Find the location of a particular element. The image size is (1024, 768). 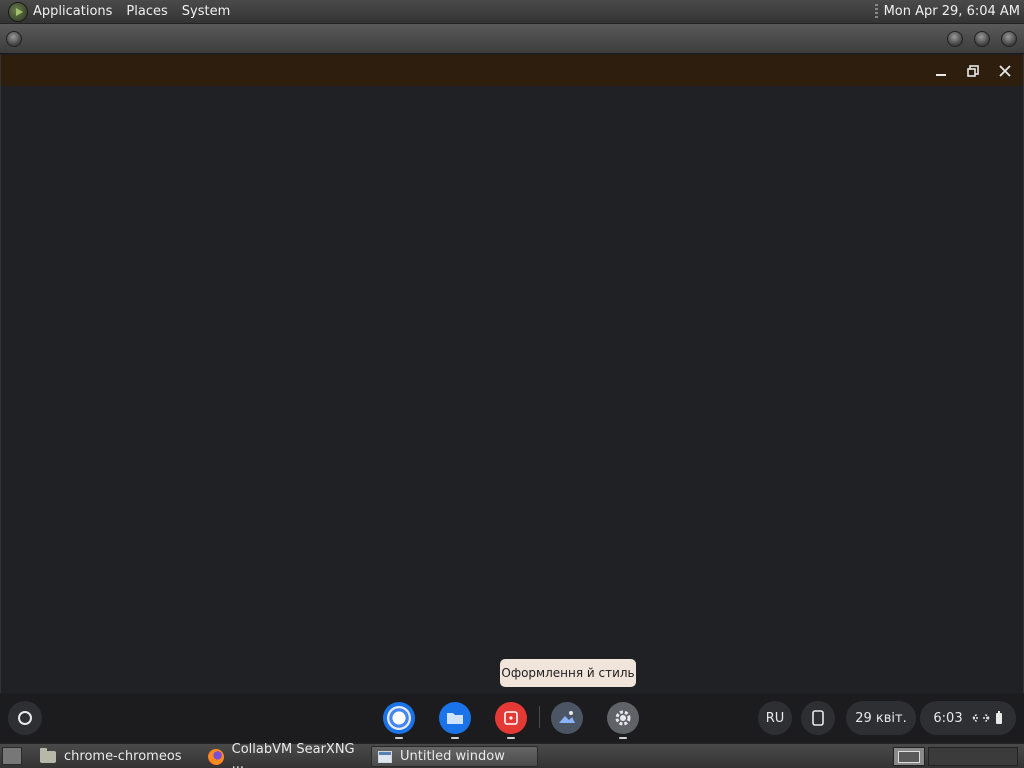

menu-applications: Applications is located at coordinates (72, 11).